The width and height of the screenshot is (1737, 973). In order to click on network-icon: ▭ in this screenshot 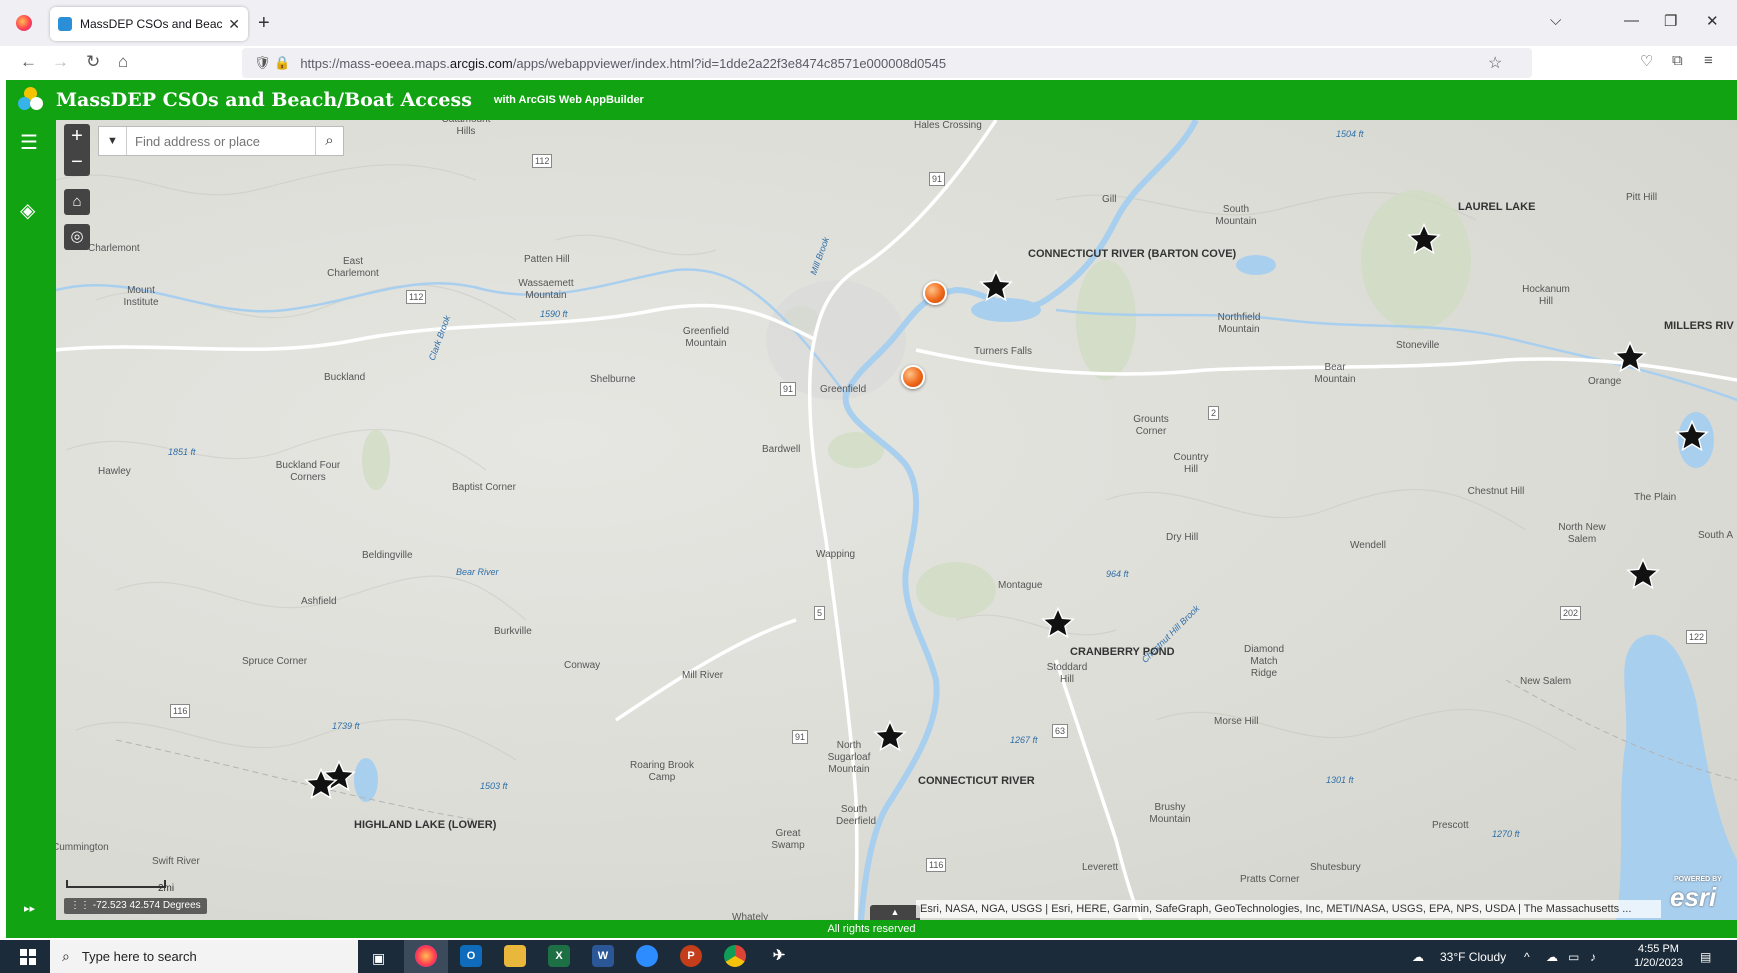, I will do `click(1573, 957)`.